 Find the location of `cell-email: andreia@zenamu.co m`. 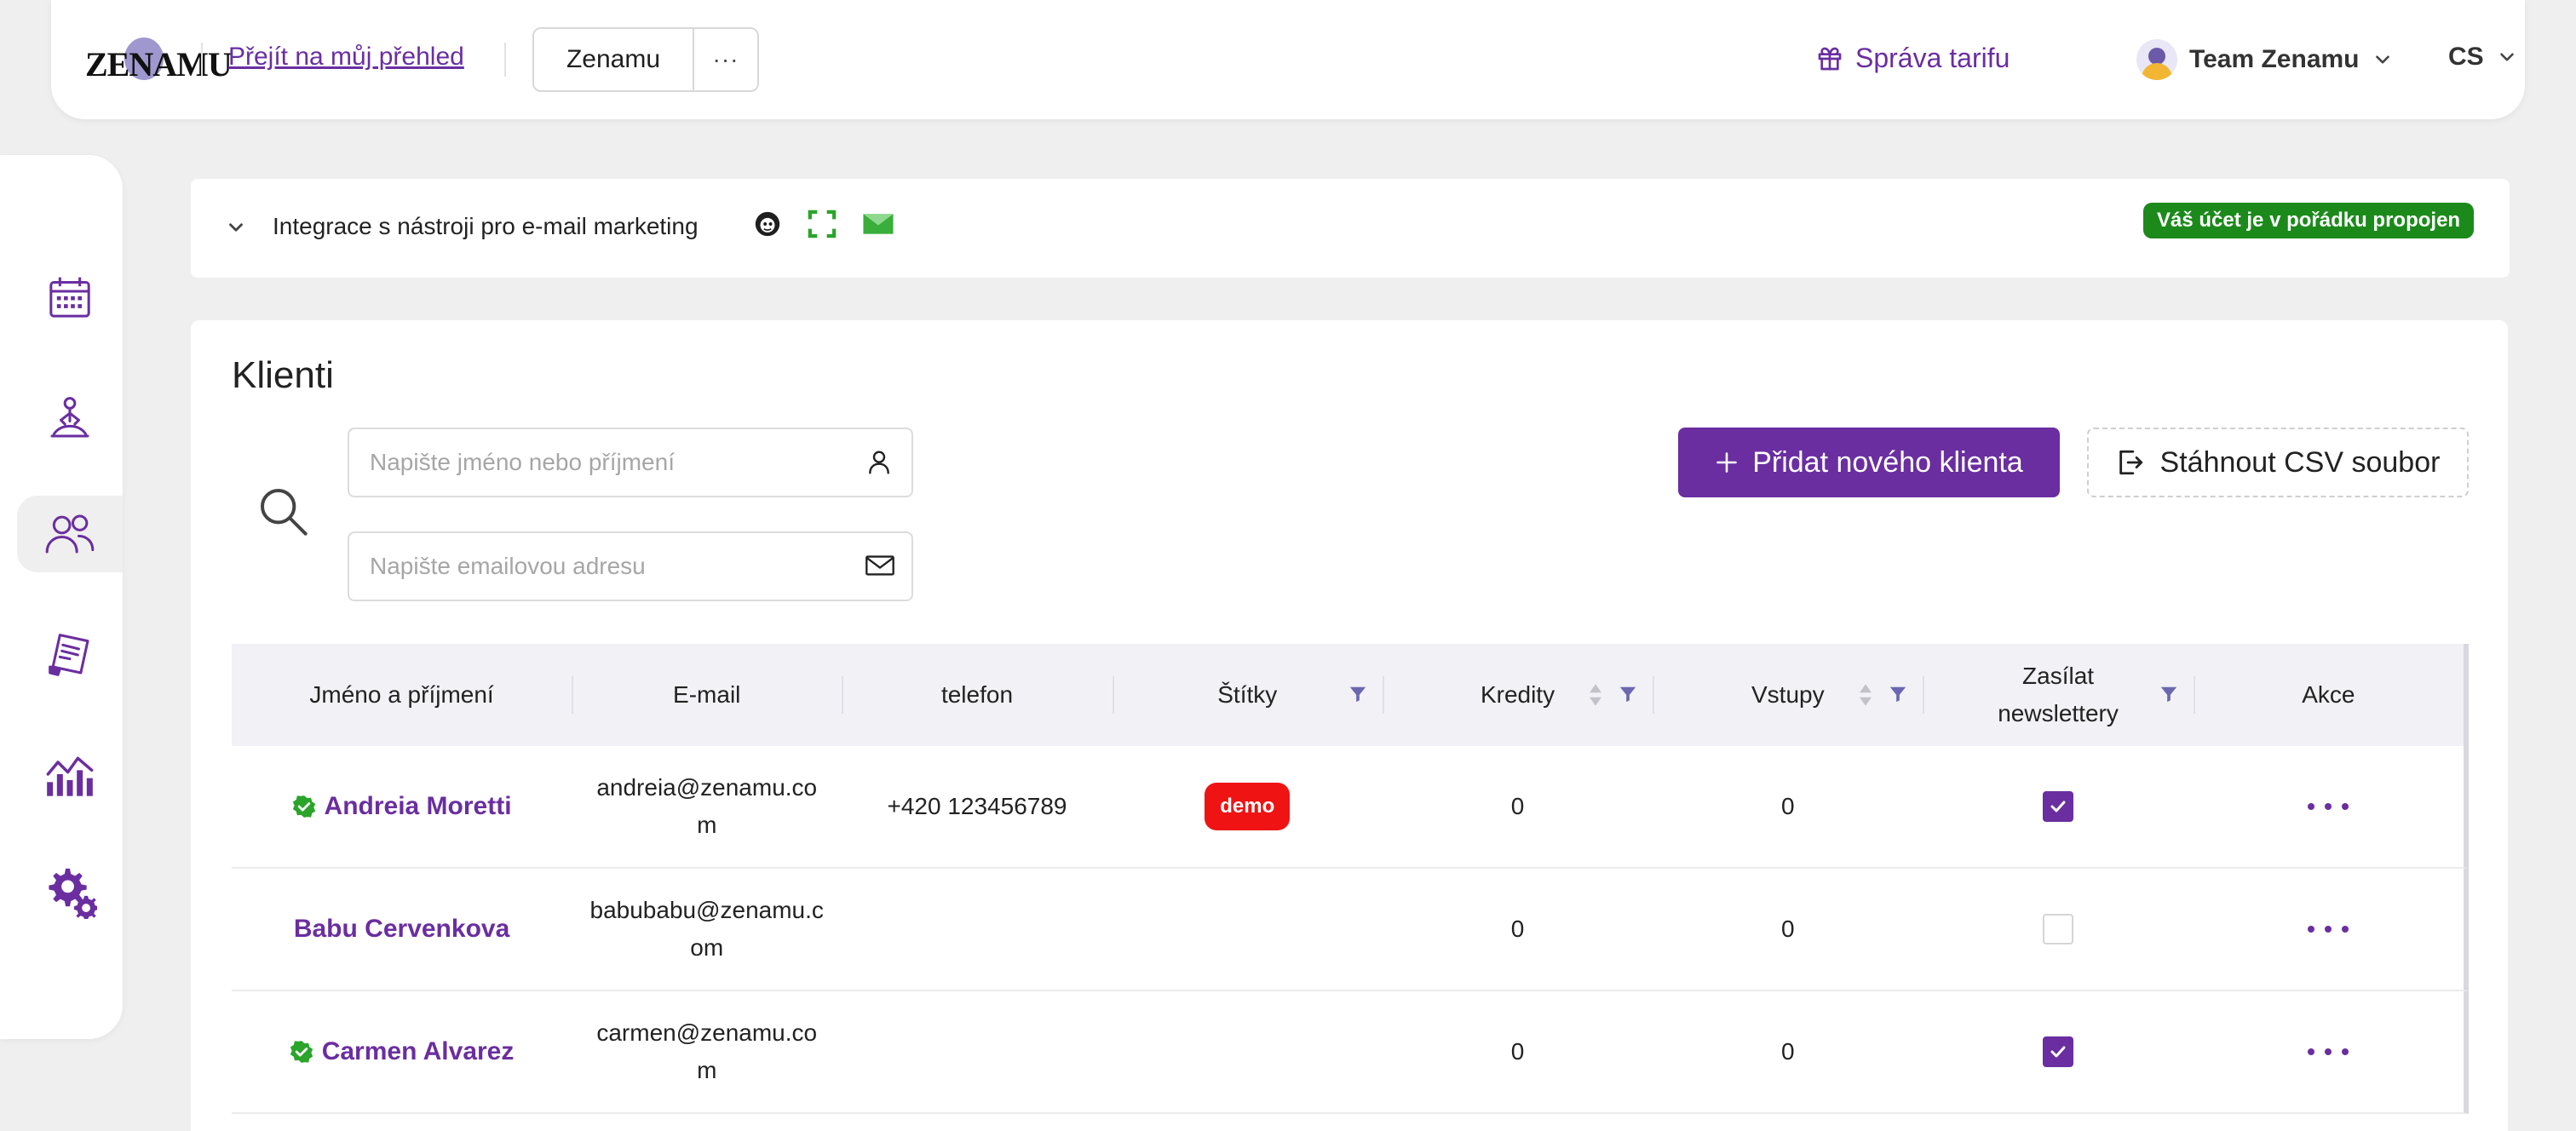

cell-email: andreia@zenamu.co m is located at coordinates (707, 806).